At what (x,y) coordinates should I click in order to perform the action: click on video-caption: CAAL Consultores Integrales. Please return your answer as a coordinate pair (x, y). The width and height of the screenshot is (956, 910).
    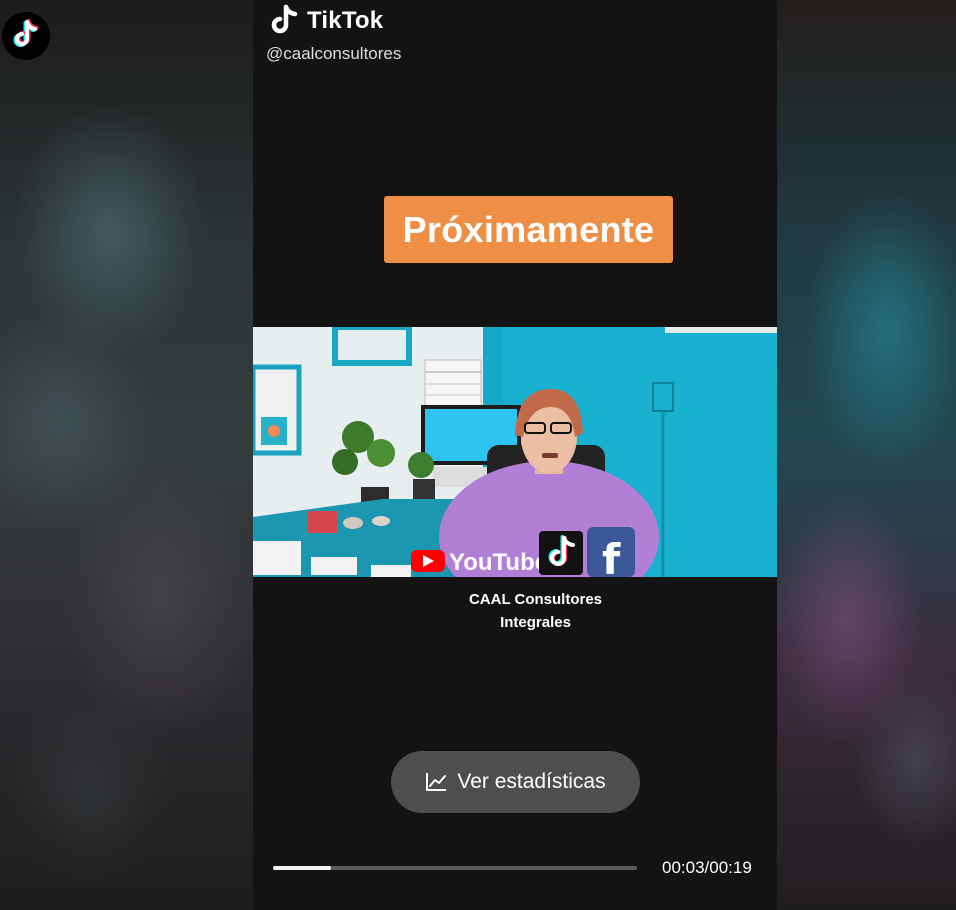
    Looking at the image, I should click on (515, 611).